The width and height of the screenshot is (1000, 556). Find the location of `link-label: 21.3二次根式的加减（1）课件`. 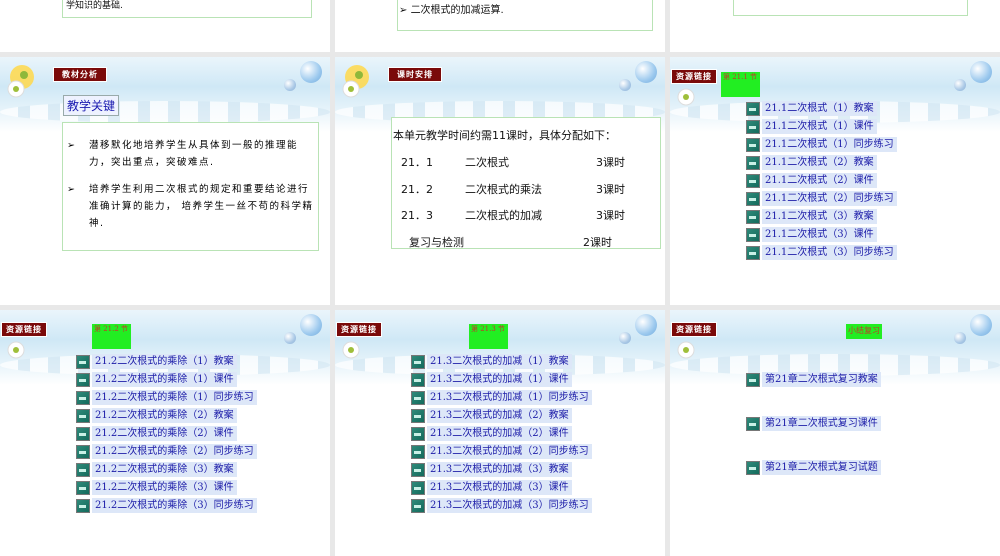

link-label: 21.3二次根式的加减（1）课件 is located at coordinates (499, 379).